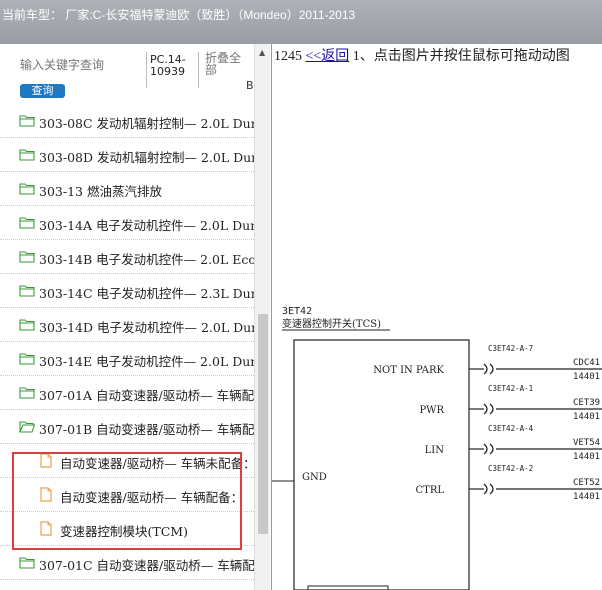 The width and height of the screenshot is (602, 590). Describe the element at coordinates (586, 443) in the screenshot. I see `wire-code: VET54` at that location.